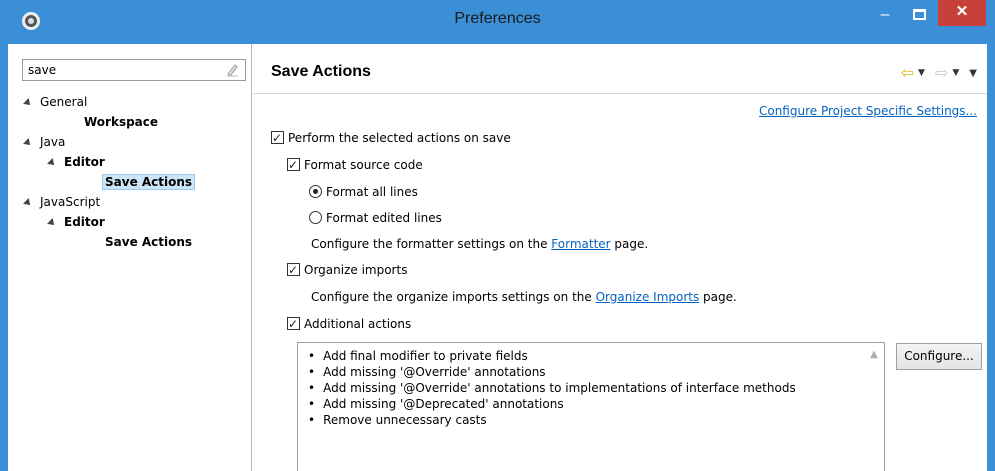 Image resolution: width=995 pixels, height=471 pixels. I want to click on window-title: Preferences, so click(497, 18).